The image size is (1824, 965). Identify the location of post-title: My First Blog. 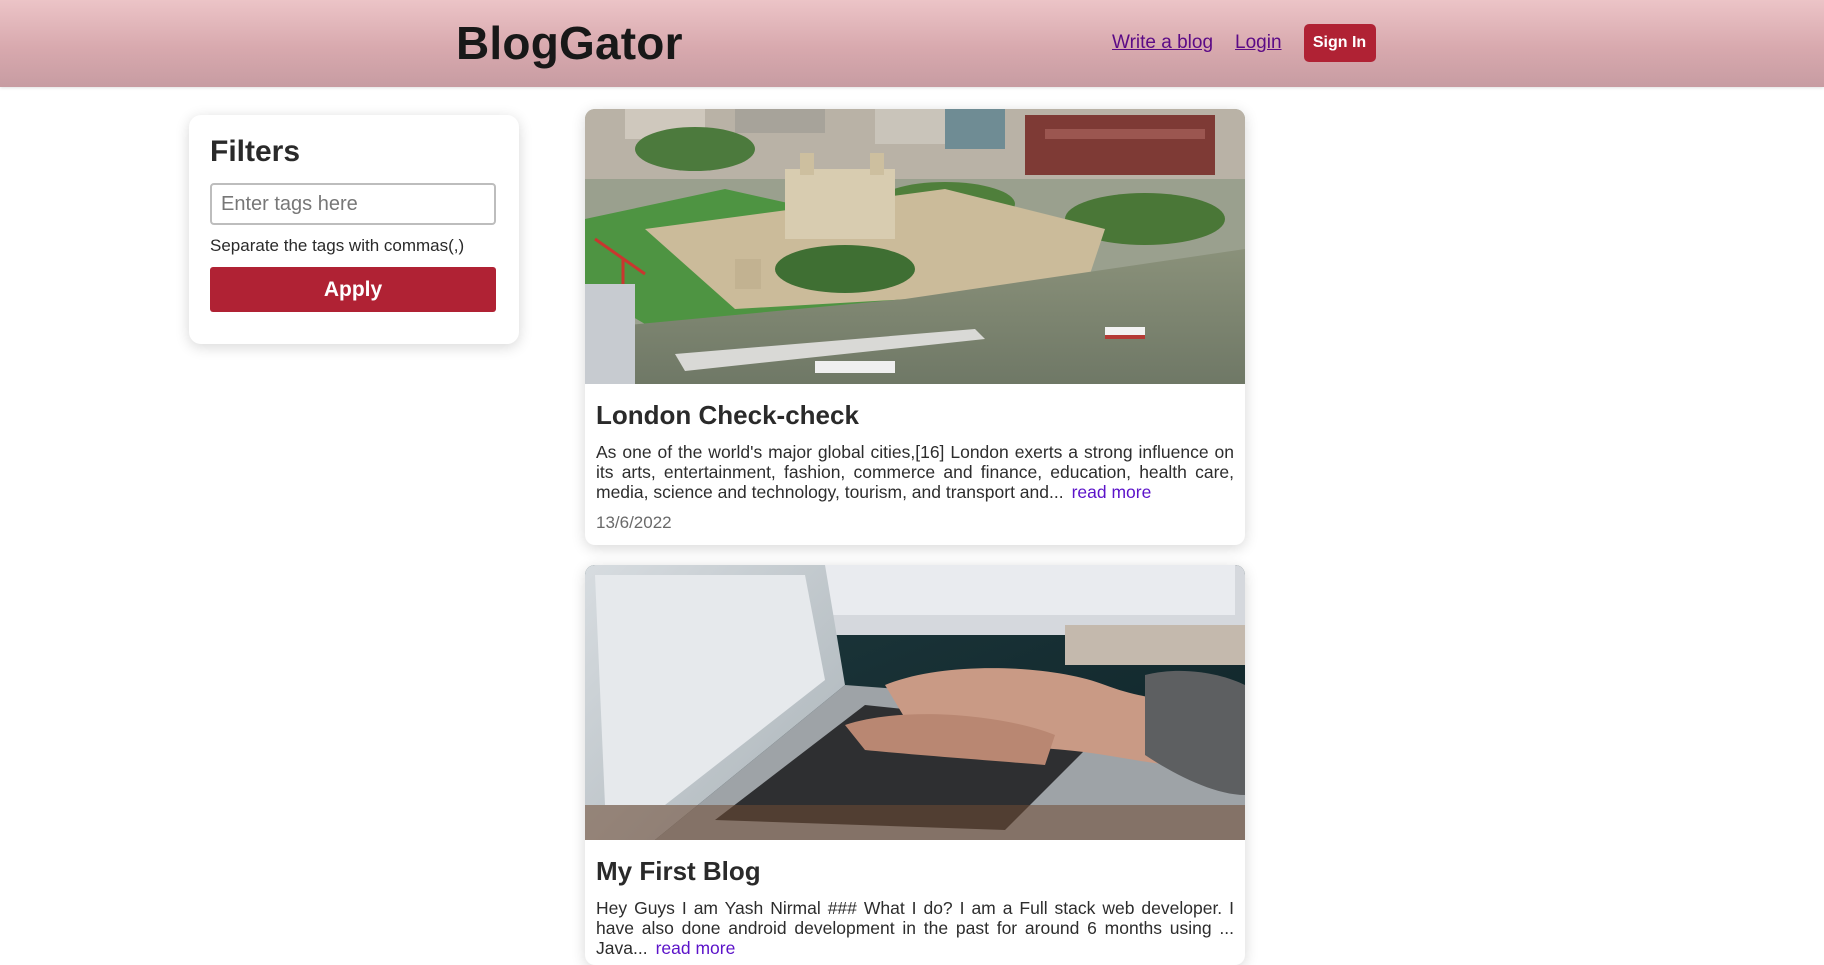
(915, 871).